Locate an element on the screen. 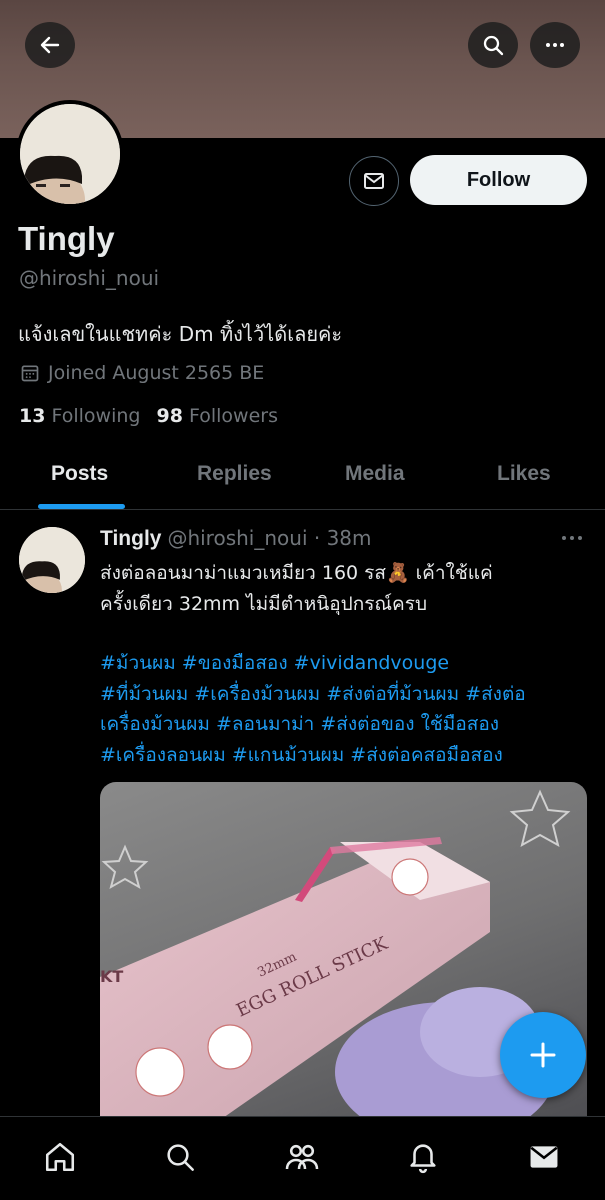 This screenshot has width=605, height=1200. tab-media: Media is located at coordinates (375, 474).